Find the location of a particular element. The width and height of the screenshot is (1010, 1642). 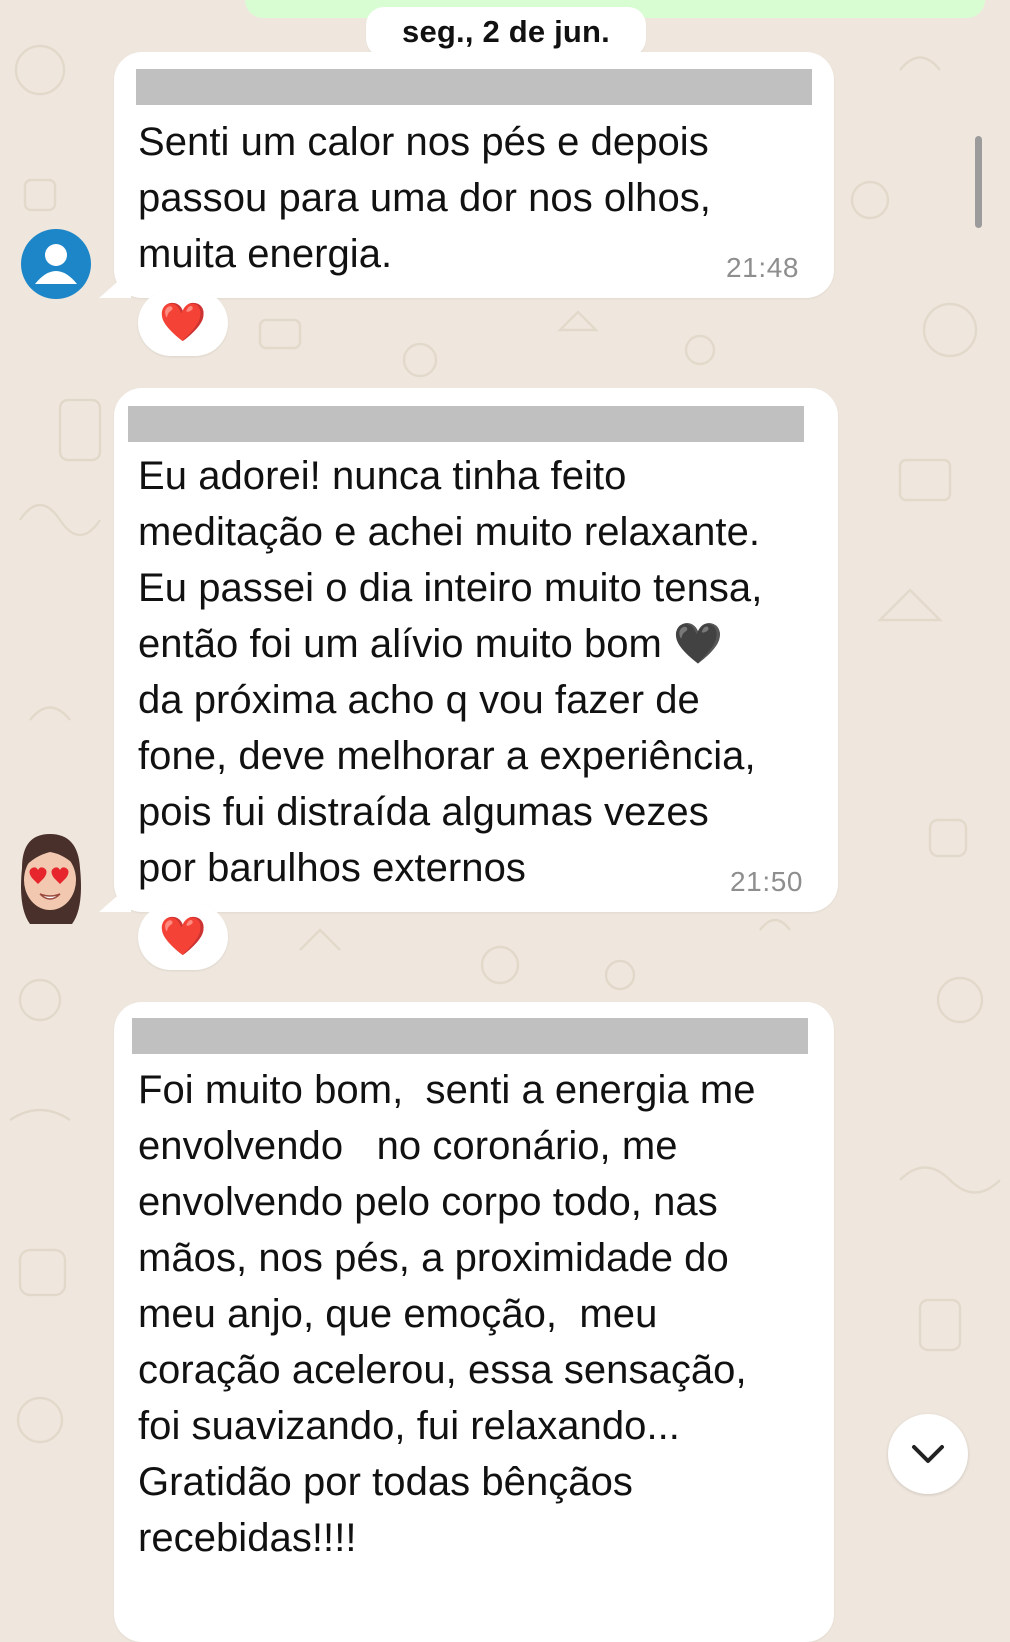

chevron-down-icon is located at coordinates (928, 1454).